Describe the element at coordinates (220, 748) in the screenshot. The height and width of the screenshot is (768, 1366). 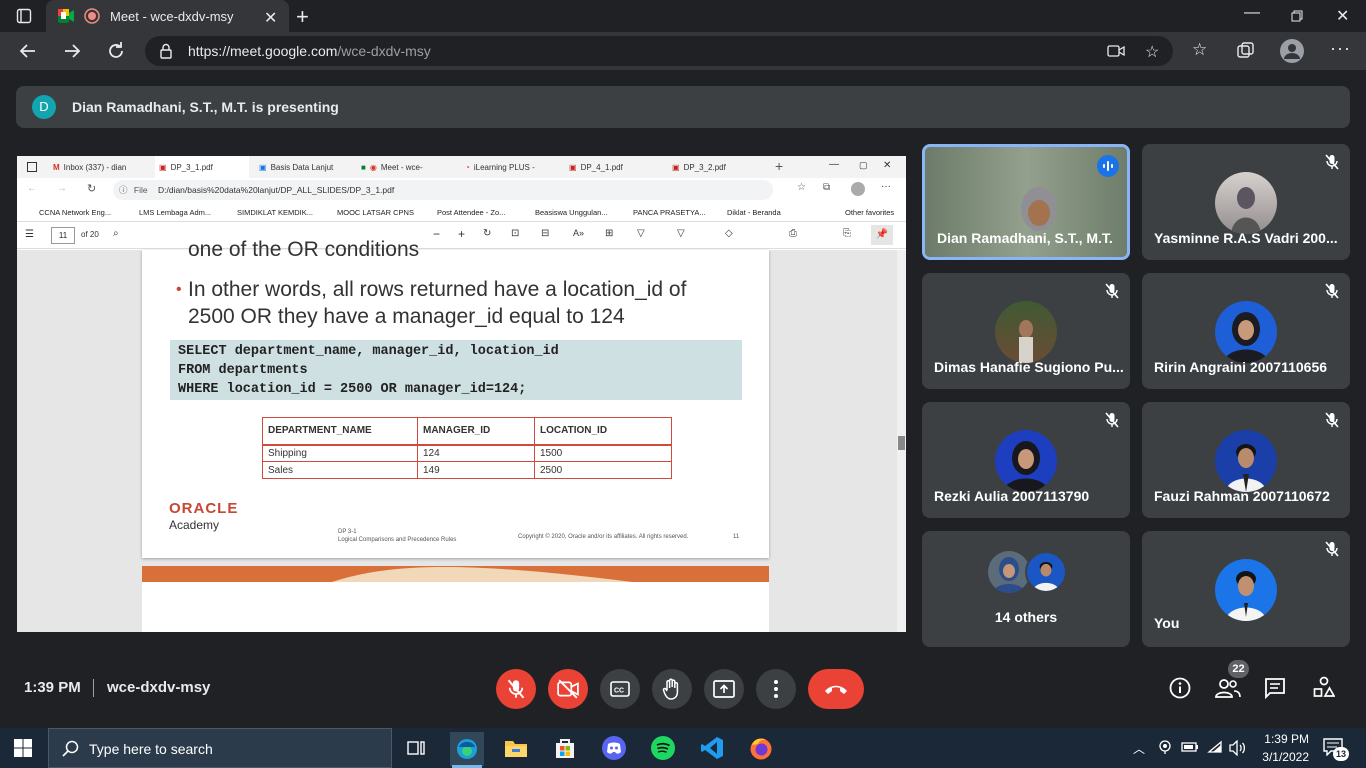
I see `taskbar-search-box: Type here to search` at that location.